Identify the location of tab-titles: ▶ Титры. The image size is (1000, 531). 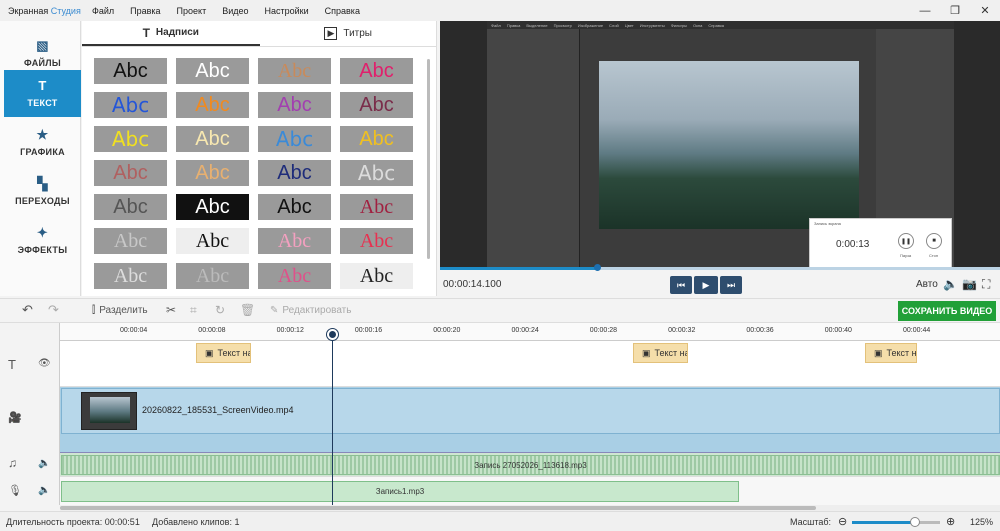
(349, 33).